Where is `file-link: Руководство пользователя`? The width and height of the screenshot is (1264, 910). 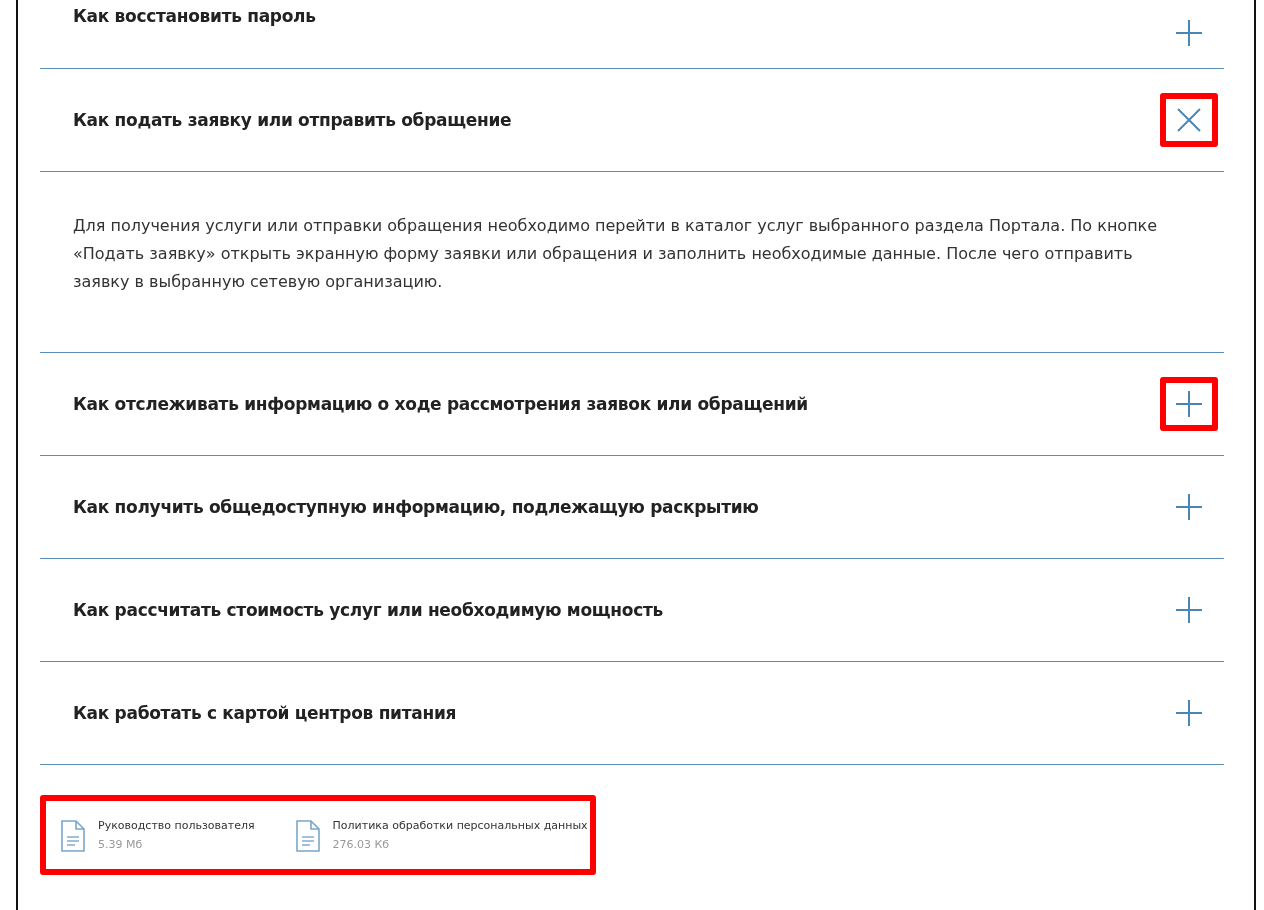 file-link: Руководство пользователя is located at coordinates (176, 825).